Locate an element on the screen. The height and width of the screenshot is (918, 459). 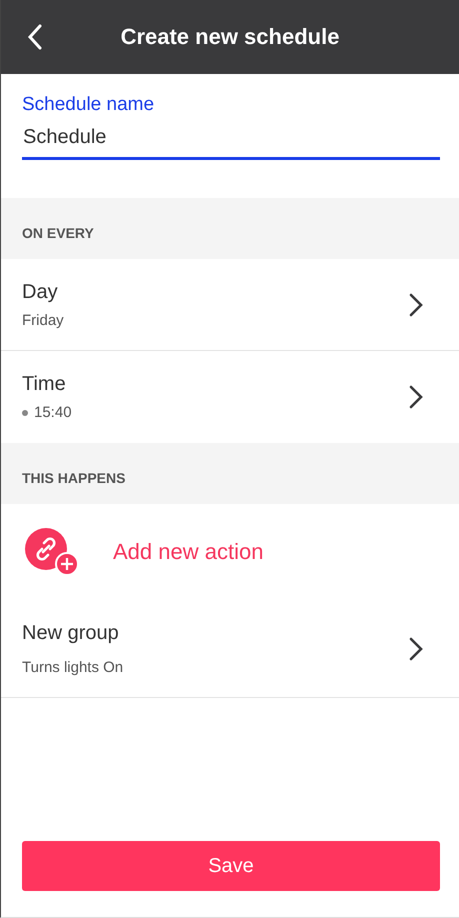
section-header: THIS HAPPENS is located at coordinates (230, 473).